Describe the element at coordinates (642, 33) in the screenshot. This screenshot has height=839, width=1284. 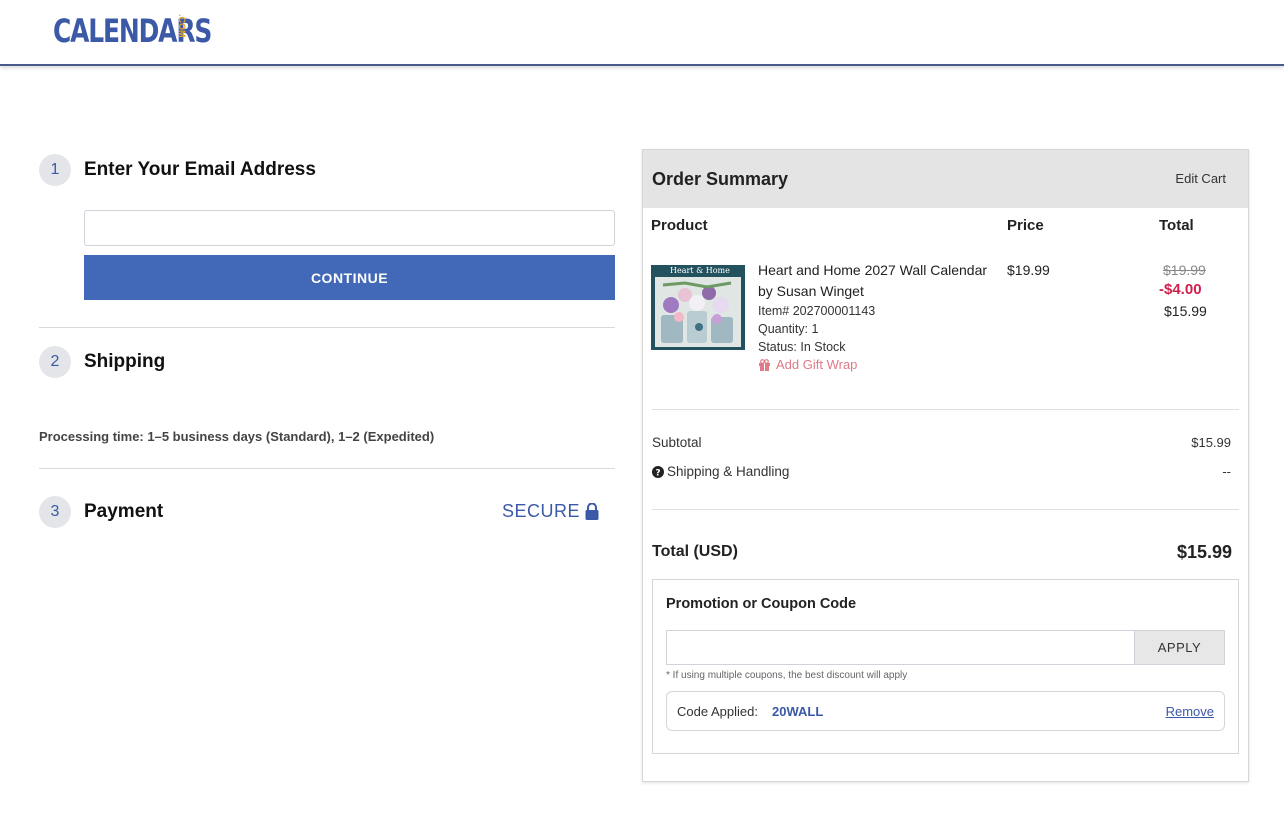
I see `site-header: CALENDARS .COM` at that location.